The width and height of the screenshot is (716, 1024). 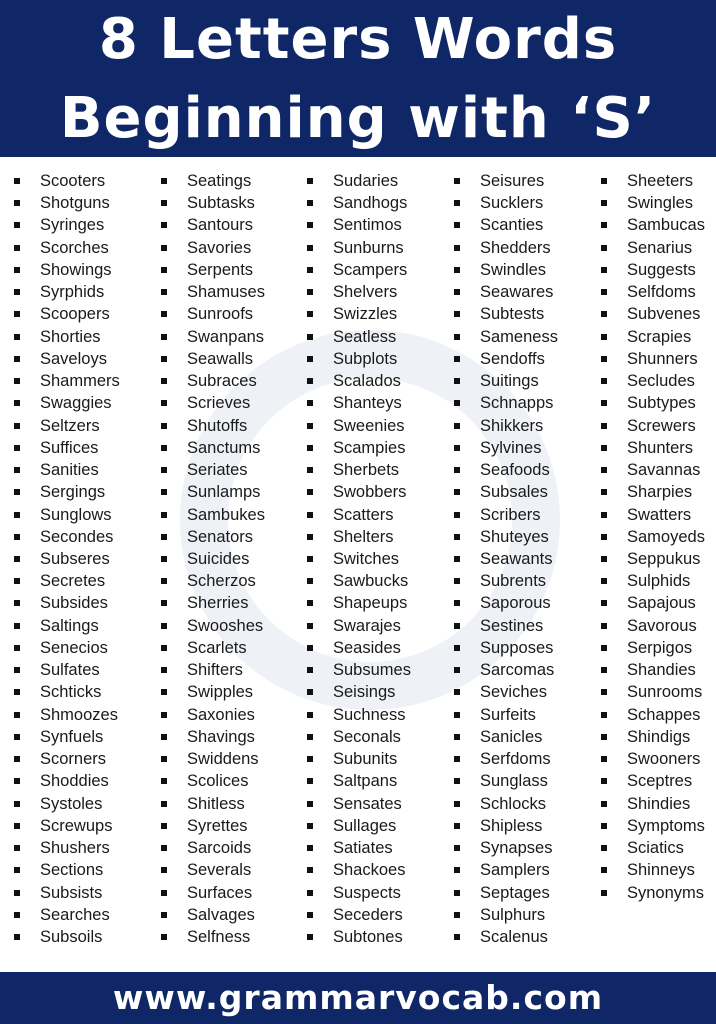 What do you see at coordinates (221, 581) in the screenshot?
I see `word: Scherzos` at bounding box center [221, 581].